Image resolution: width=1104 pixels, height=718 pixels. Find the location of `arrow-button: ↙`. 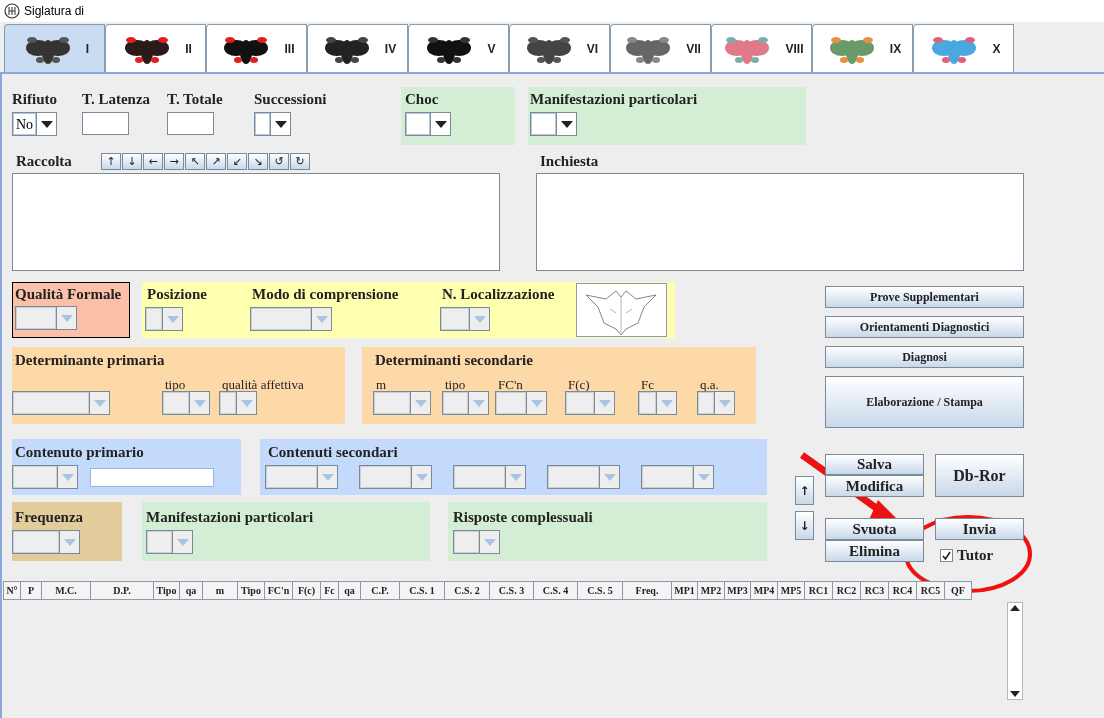

arrow-button: ↙ is located at coordinates (237, 161).